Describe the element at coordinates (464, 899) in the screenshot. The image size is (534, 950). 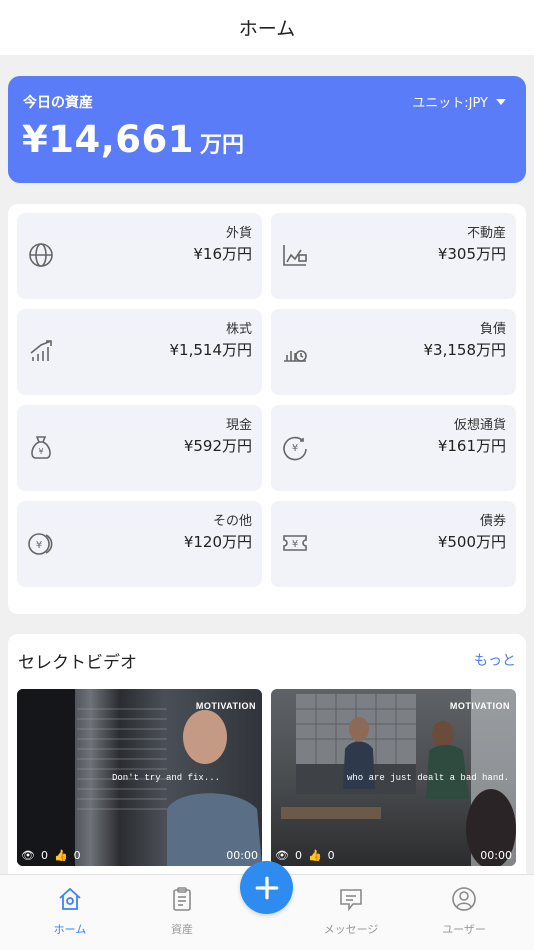
I see `user-icon` at that location.